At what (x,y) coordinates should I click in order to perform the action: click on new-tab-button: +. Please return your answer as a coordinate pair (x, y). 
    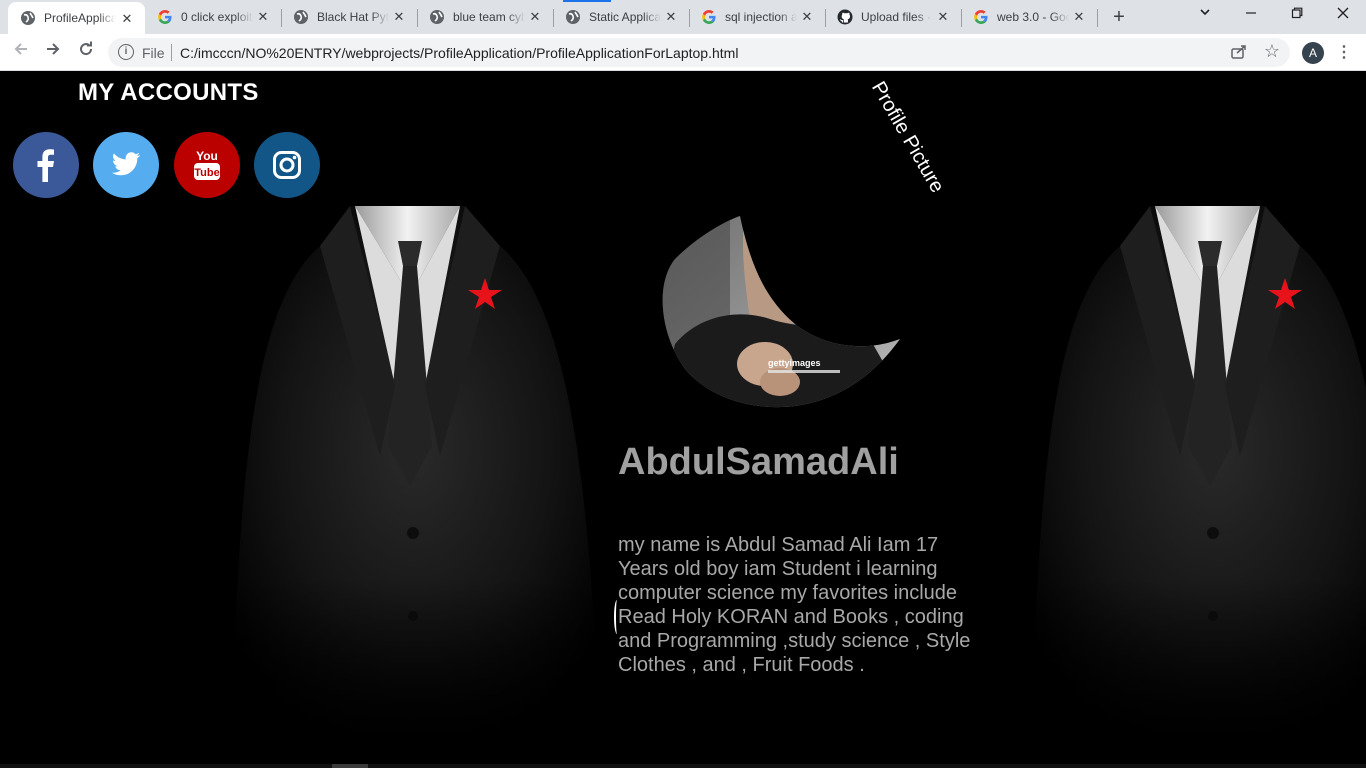
    Looking at the image, I should click on (1119, 18).